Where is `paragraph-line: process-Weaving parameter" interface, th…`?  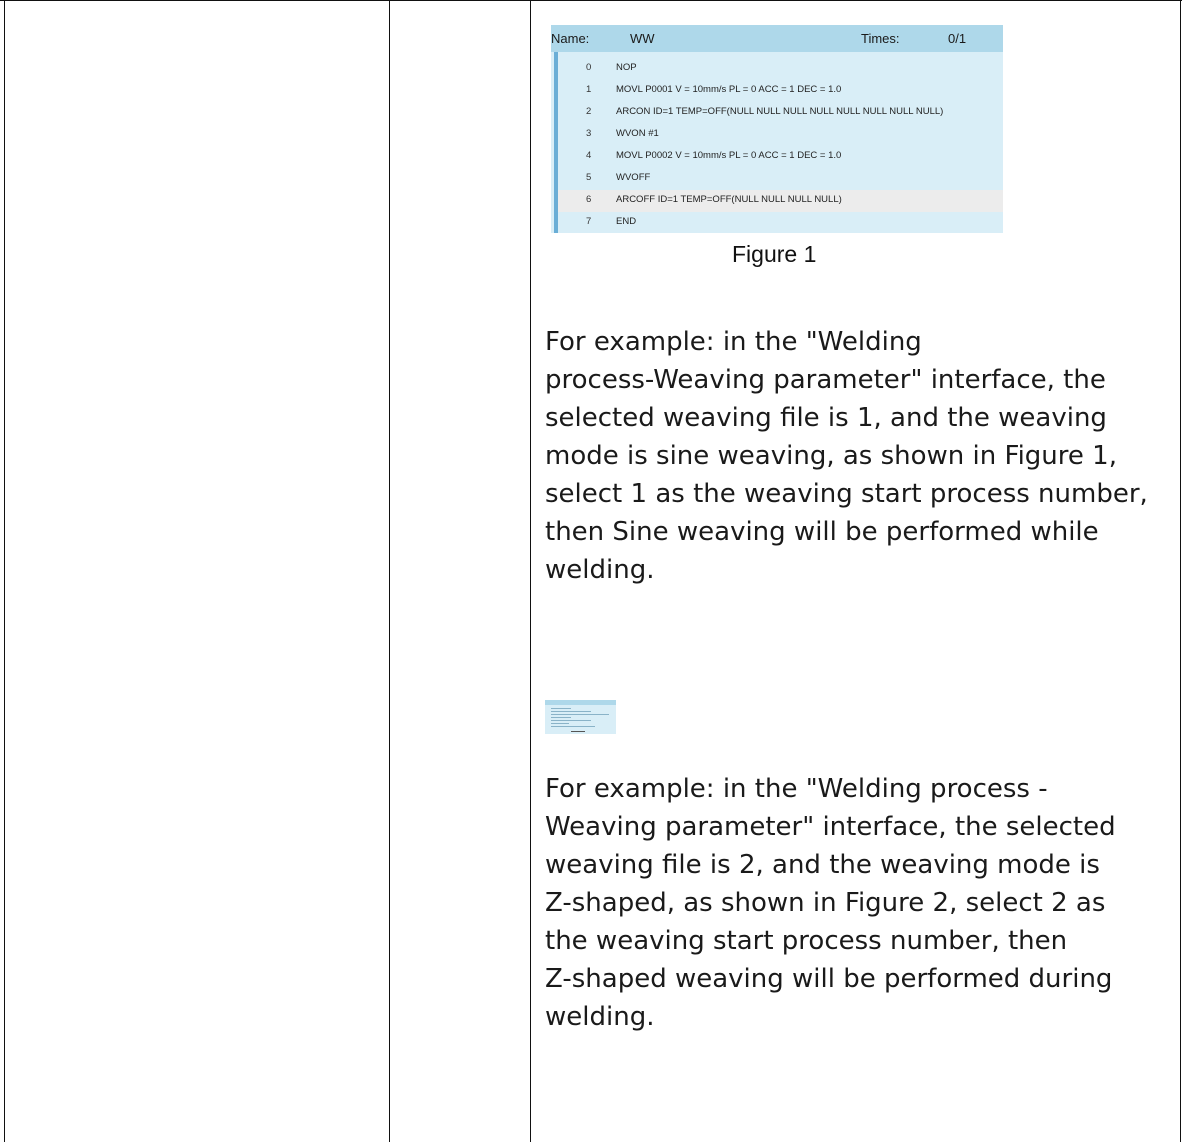
paragraph-line: process-Weaving parameter" interface, th… is located at coordinates (825, 380).